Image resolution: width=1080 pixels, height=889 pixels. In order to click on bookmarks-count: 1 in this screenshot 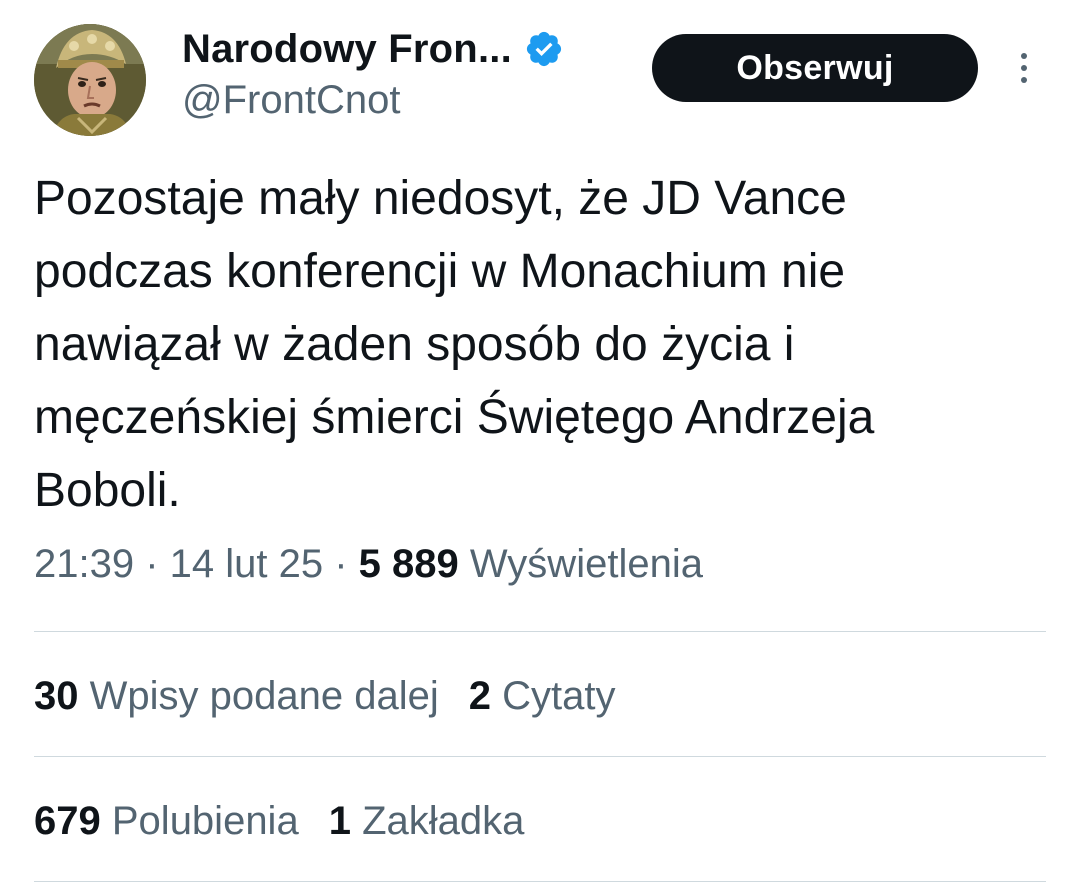, I will do `click(339, 821)`.